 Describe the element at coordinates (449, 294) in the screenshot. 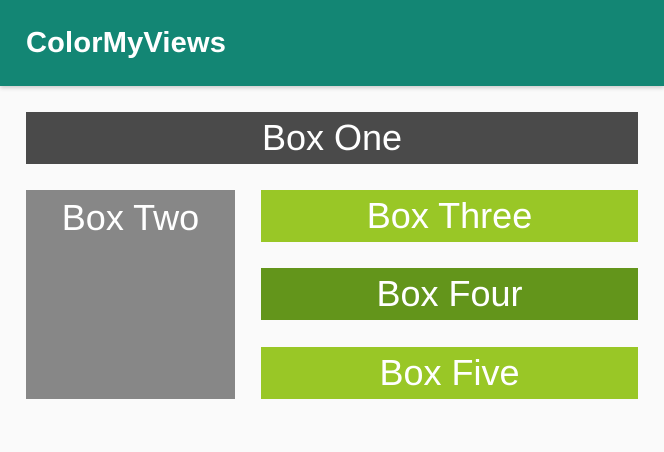

I see `box-four: Box Four` at that location.